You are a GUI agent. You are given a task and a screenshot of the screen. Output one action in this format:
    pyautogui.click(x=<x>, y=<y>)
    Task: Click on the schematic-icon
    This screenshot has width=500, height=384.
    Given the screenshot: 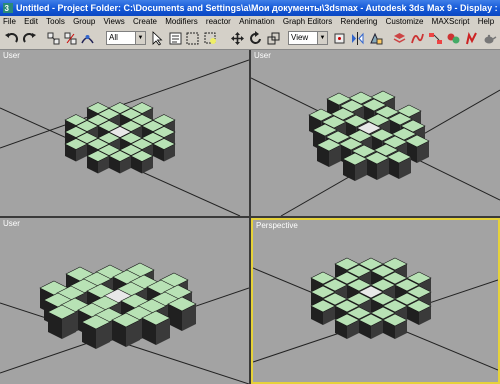 What is the action you would take?
    pyautogui.click(x=435, y=38)
    